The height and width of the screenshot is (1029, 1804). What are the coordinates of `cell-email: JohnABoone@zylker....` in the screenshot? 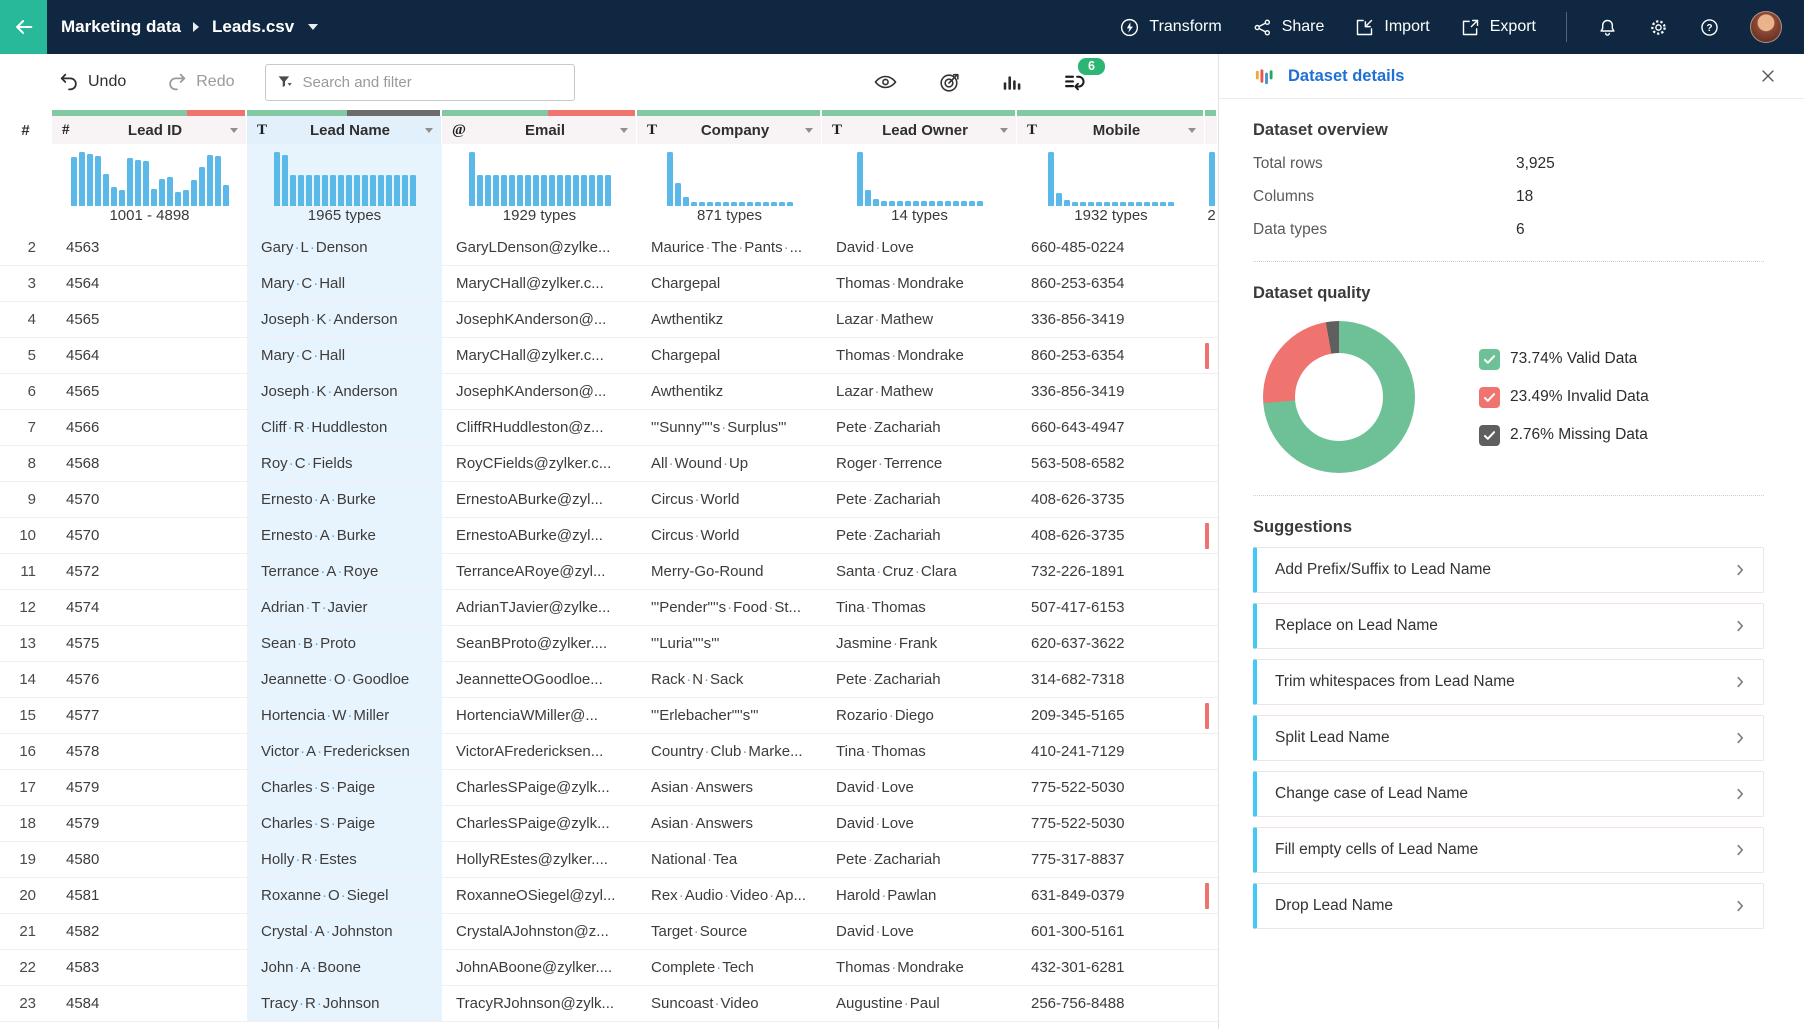 It's located at (539, 967).